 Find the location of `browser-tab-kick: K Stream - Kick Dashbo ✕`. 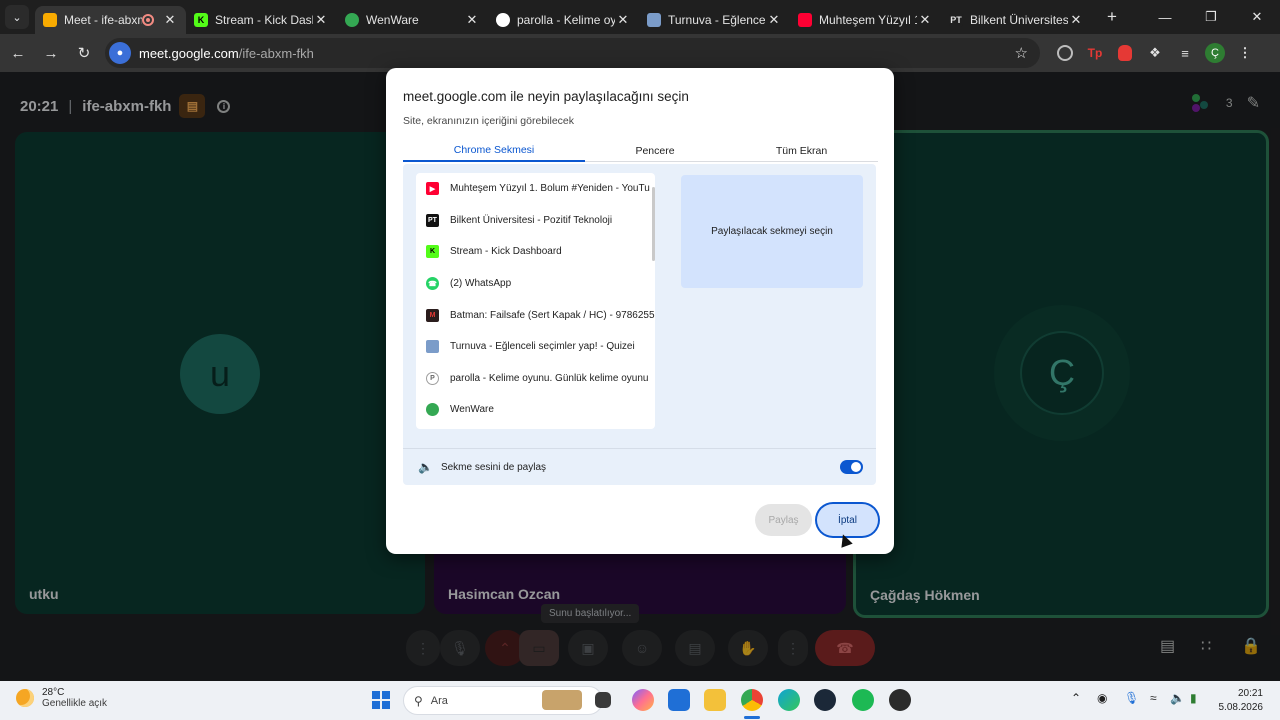

browser-tab-kick: K Stream - Kick Dashbo ✕ is located at coordinates (261, 20).